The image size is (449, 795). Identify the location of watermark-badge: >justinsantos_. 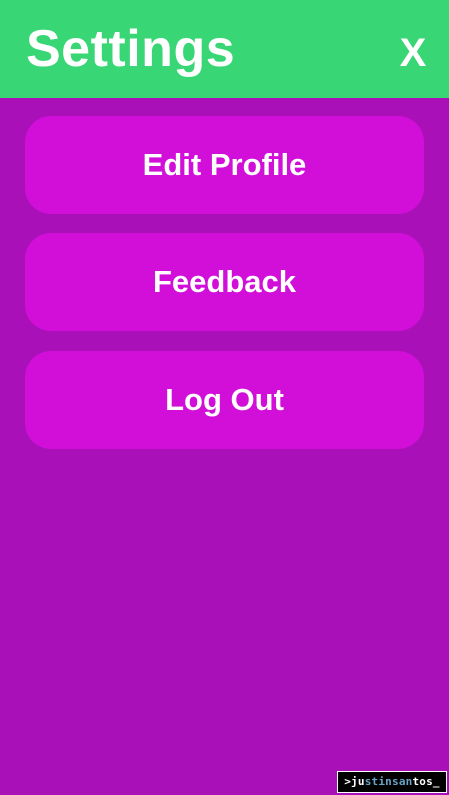
(392, 782).